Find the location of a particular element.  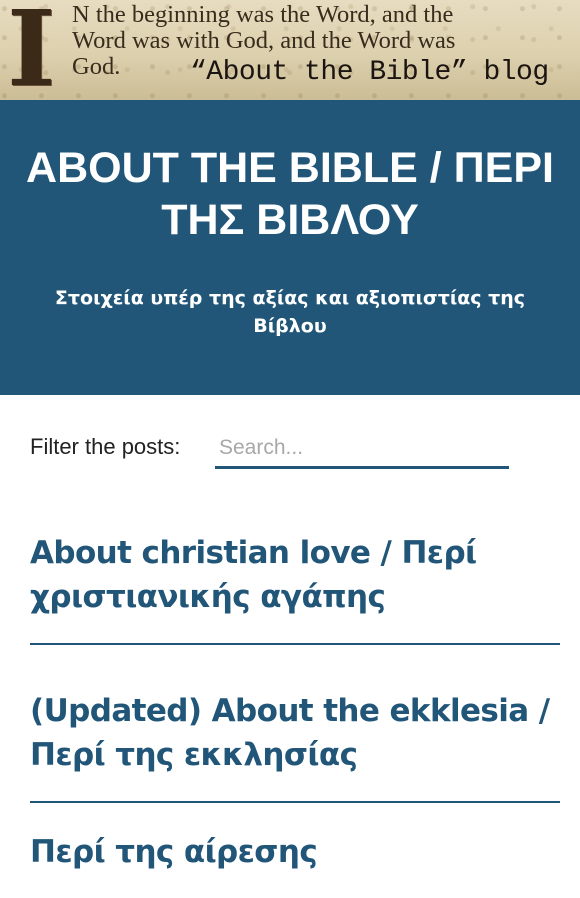

post-title-link: Περί της αίρεσης is located at coordinates (295, 852).